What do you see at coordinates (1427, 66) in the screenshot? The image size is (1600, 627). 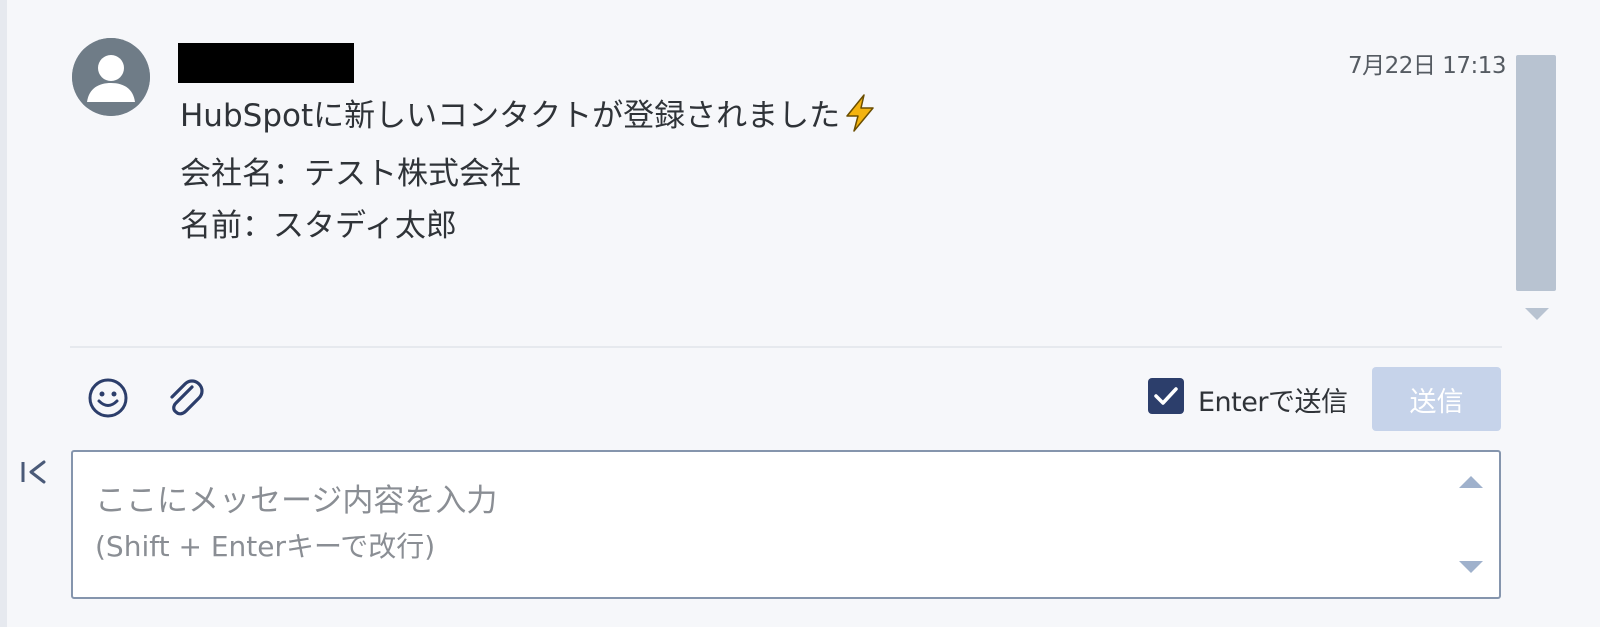 I see `message-timestamp: 7月22日 17:13` at bounding box center [1427, 66].